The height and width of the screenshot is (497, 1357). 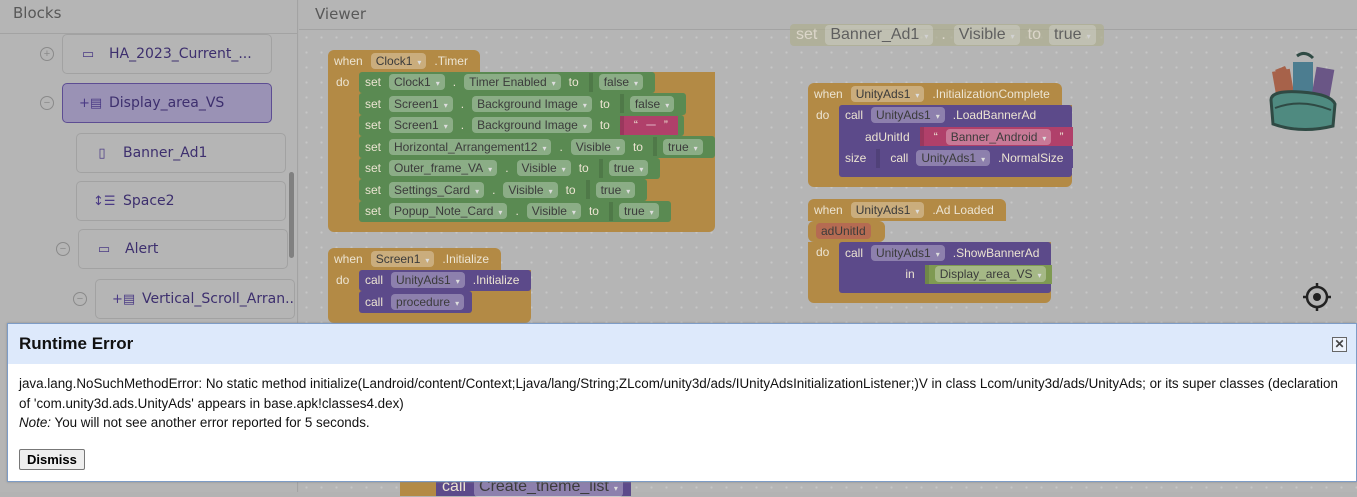 I want to click on sidebar-scrollbar, so click(x=291, y=215).